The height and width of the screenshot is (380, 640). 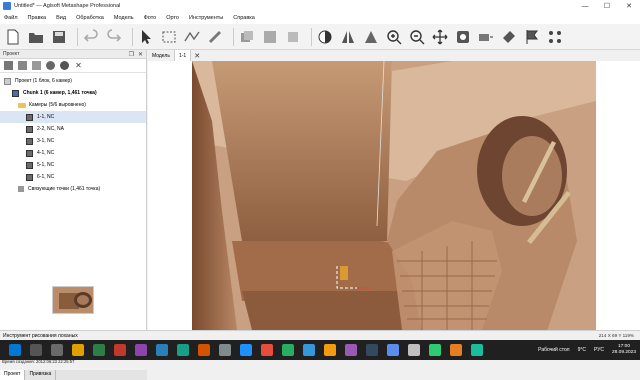 What do you see at coordinates (8, 65) in the screenshot?
I see `add-chunk-icon` at bounding box center [8, 65].